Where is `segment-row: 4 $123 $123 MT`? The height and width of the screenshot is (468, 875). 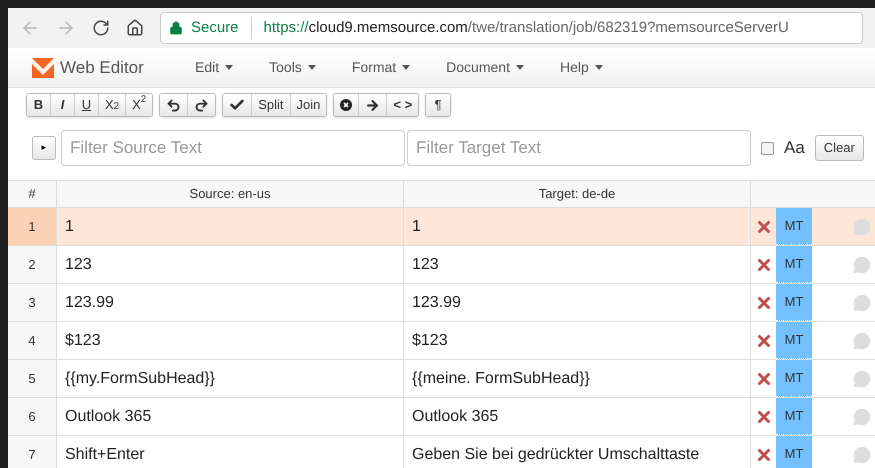
segment-row: 4 $123 $123 MT is located at coordinates (441, 341).